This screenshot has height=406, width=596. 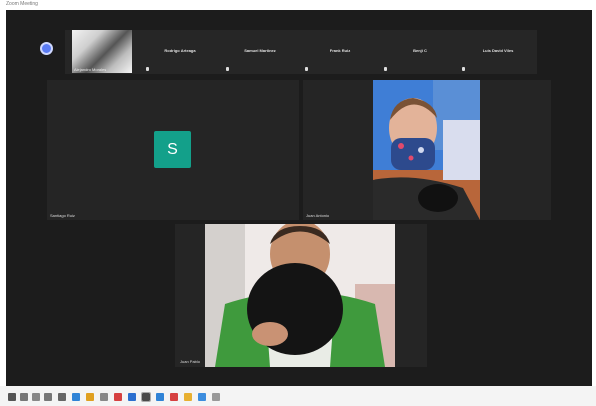 What do you see at coordinates (340, 50) in the screenshot?
I see `participant-tile-3: Frank Ruiz` at bounding box center [340, 50].